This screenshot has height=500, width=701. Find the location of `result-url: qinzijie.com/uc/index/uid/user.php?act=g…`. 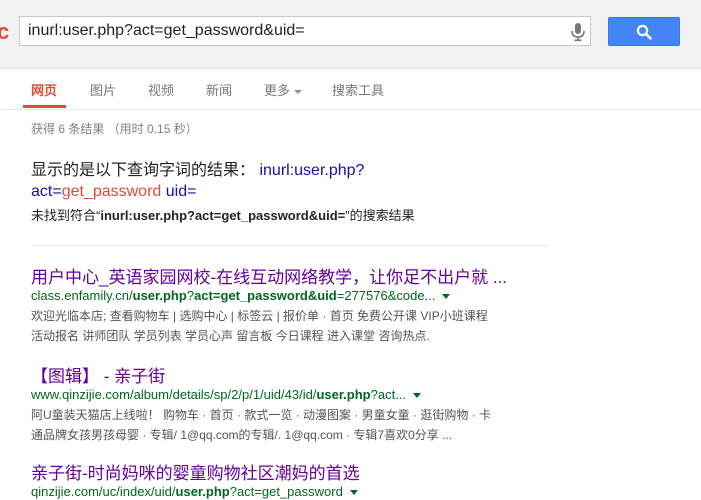

result-url: qinzijie.com/uc/index/uid/user.php?act=g… is located at coordinates (291, 492).